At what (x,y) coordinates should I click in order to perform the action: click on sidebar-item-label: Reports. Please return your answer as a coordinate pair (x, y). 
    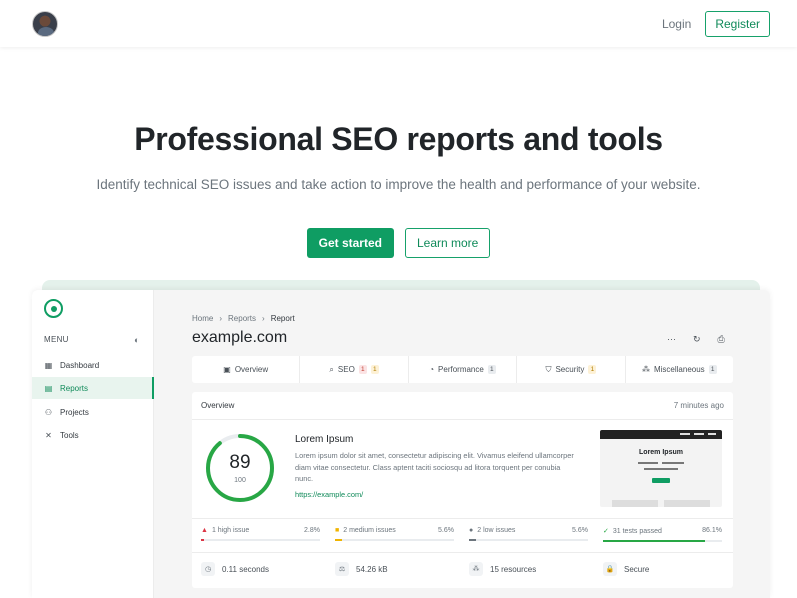
    Looking at the image, I should click on (74, 388).